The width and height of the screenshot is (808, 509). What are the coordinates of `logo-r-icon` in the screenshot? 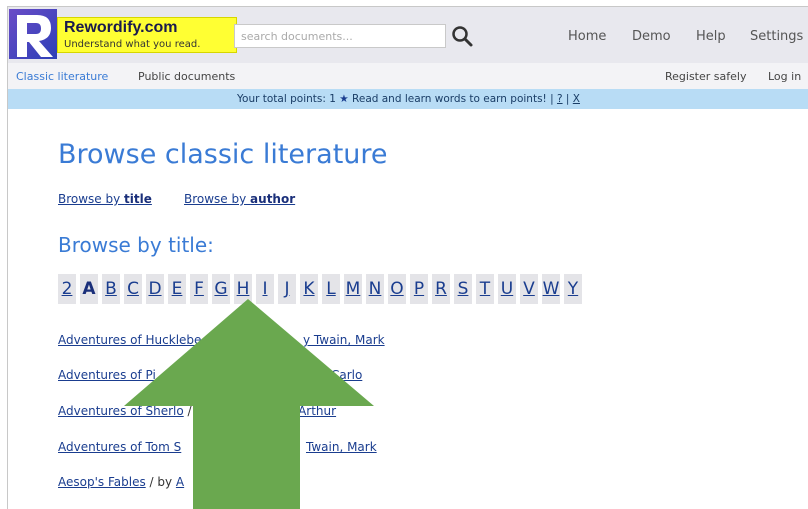 It's located at (33, 34).